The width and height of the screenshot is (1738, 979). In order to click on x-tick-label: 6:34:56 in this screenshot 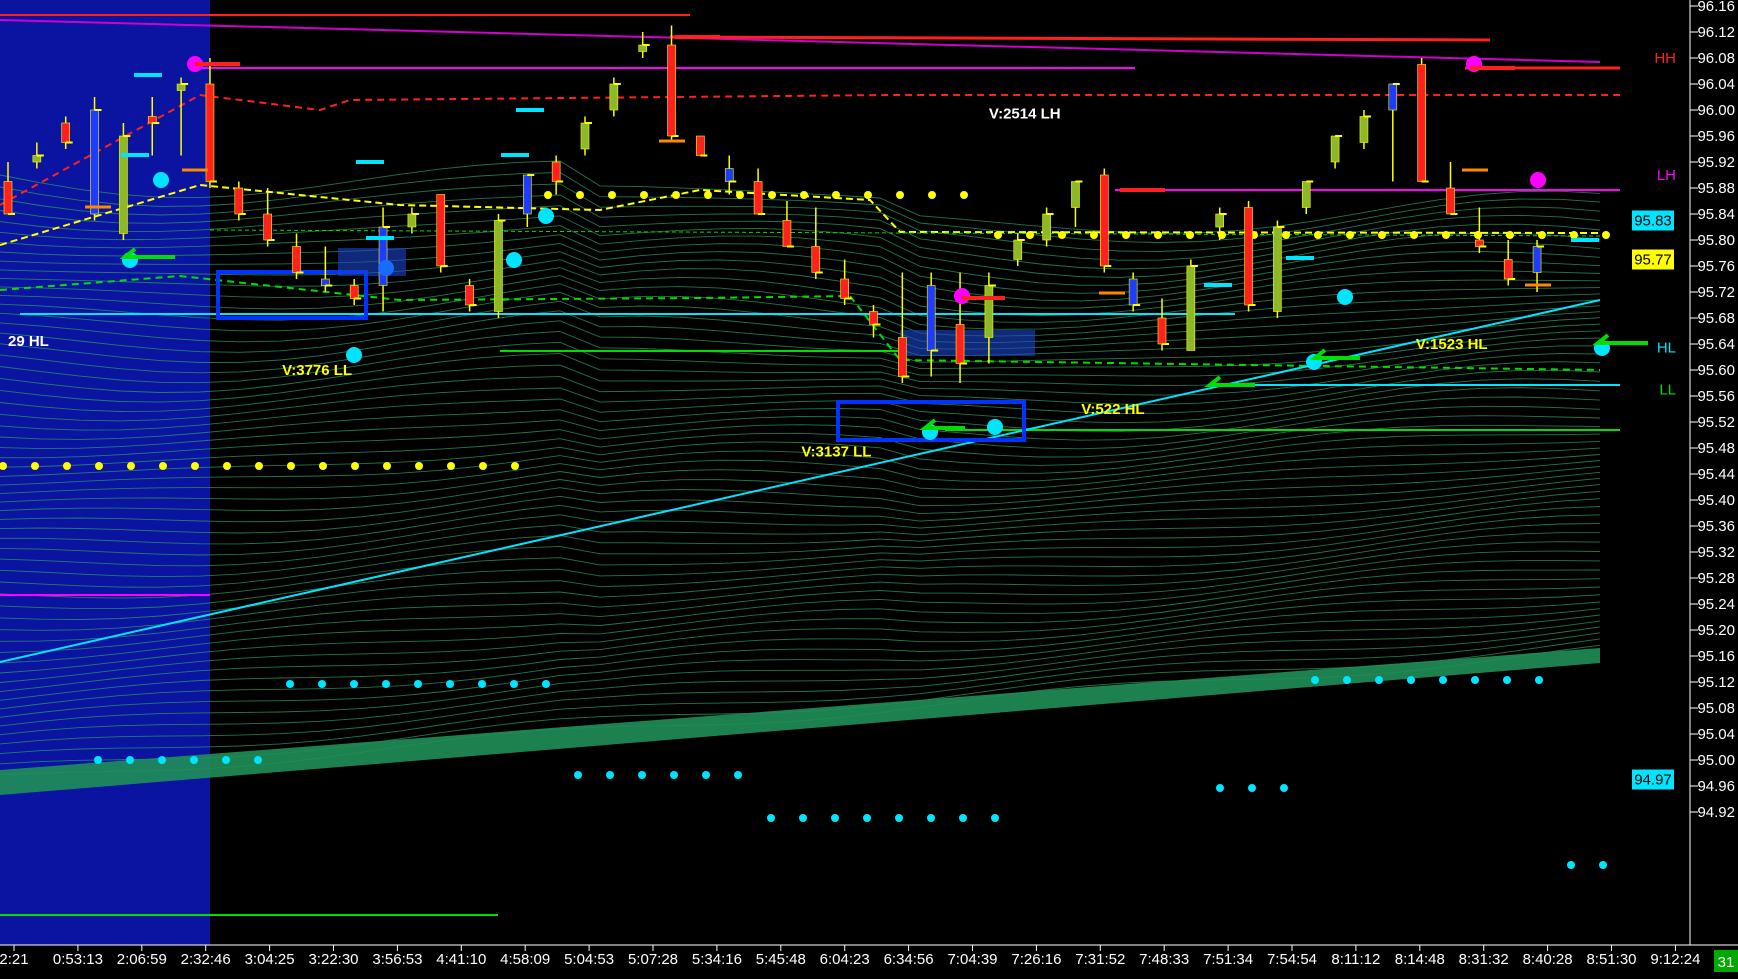, I will do `click(909, 959)`.